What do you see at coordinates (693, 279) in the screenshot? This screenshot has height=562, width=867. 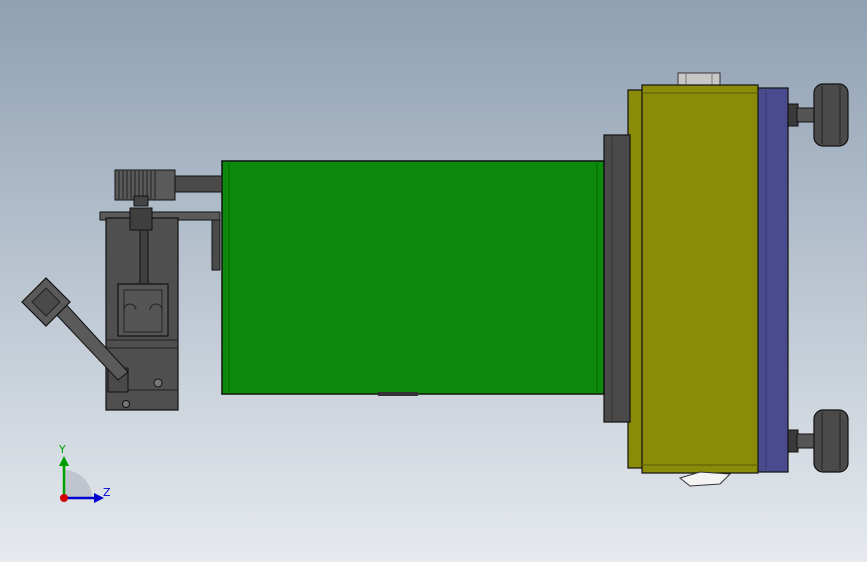 I see `olive-end-plate` at bounding box center [693, 279].